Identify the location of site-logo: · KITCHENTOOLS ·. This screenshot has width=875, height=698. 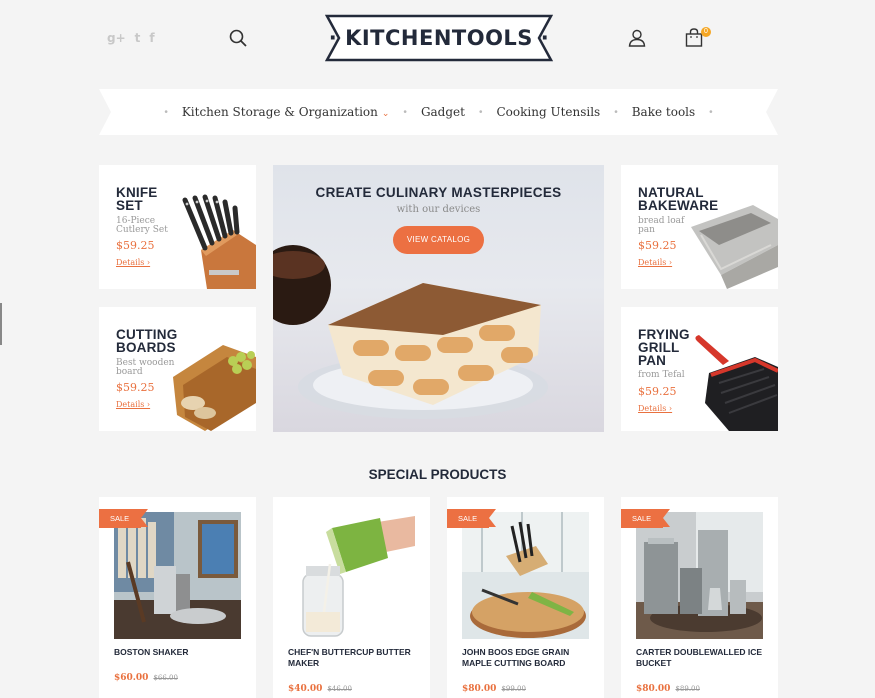
(439, 38).